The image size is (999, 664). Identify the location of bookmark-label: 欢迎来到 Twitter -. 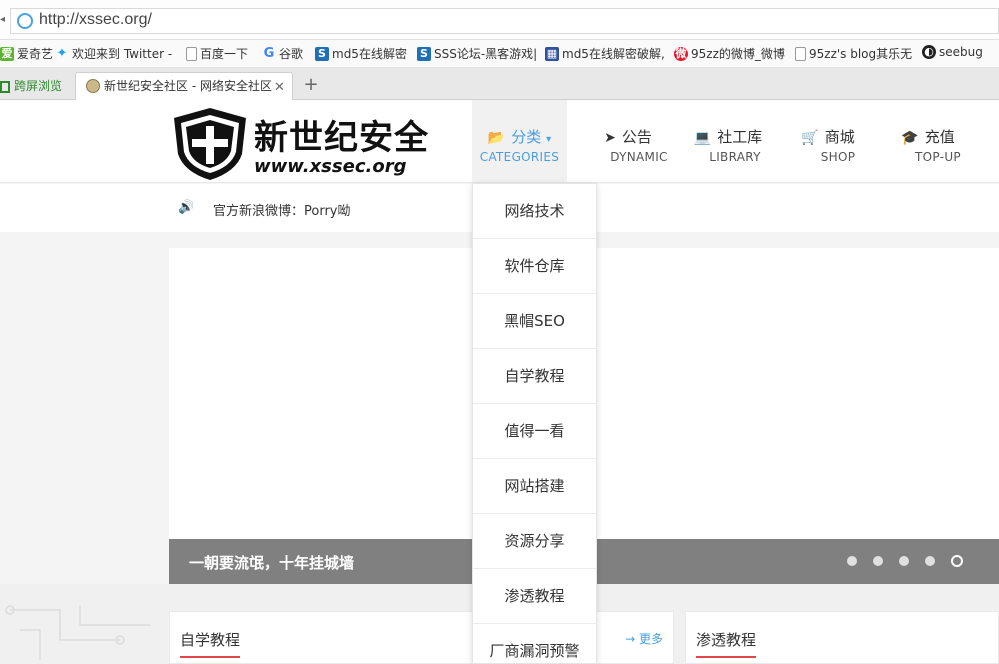
(122, 54).